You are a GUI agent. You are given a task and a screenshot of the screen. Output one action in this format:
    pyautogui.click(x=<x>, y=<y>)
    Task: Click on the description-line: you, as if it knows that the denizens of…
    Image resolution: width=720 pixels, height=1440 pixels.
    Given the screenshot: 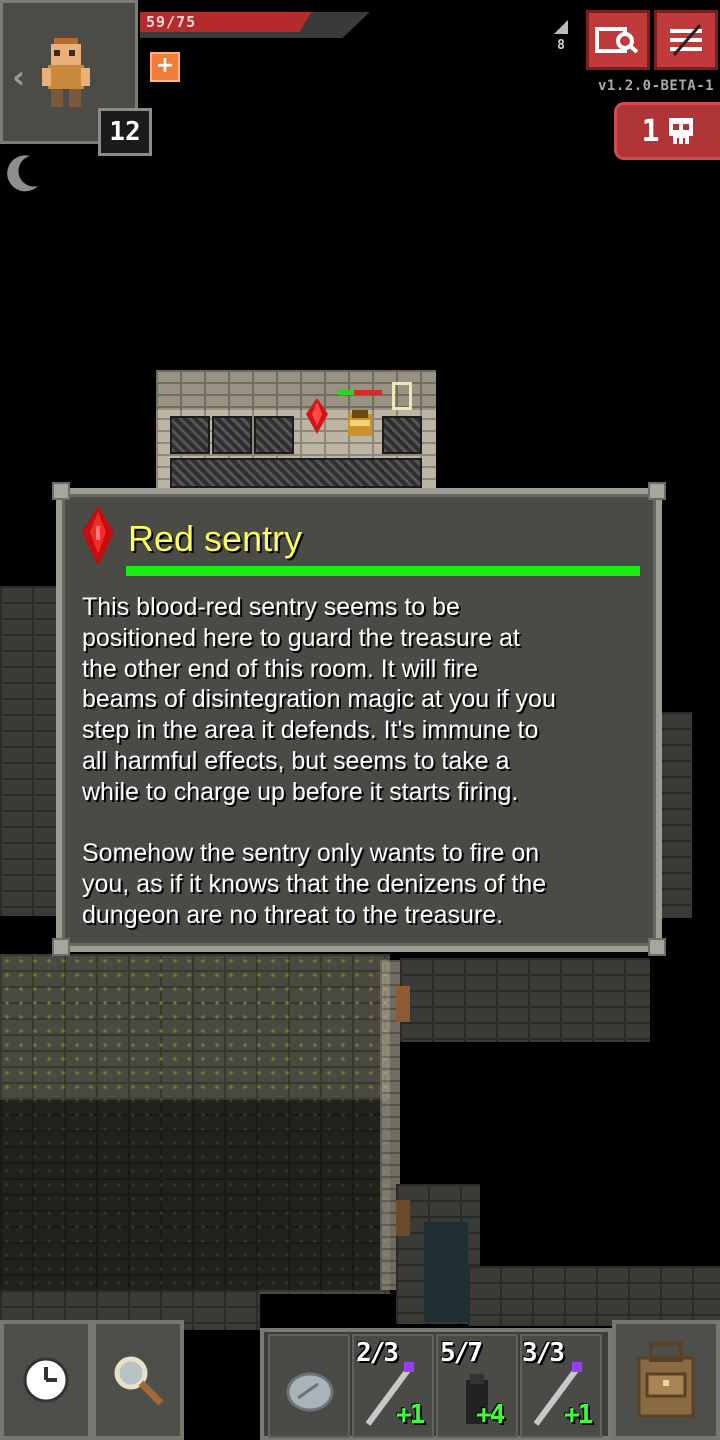 What is the action you would take?
    pyautogui.click(x=314, y=883)
    